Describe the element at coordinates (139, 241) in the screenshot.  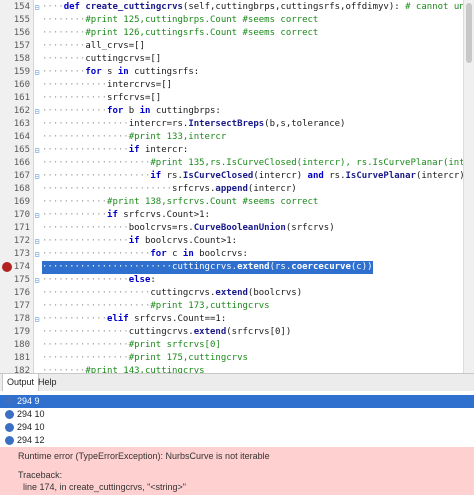
I see `code-text: ················if boolcrvs.Count>1:` at that location.